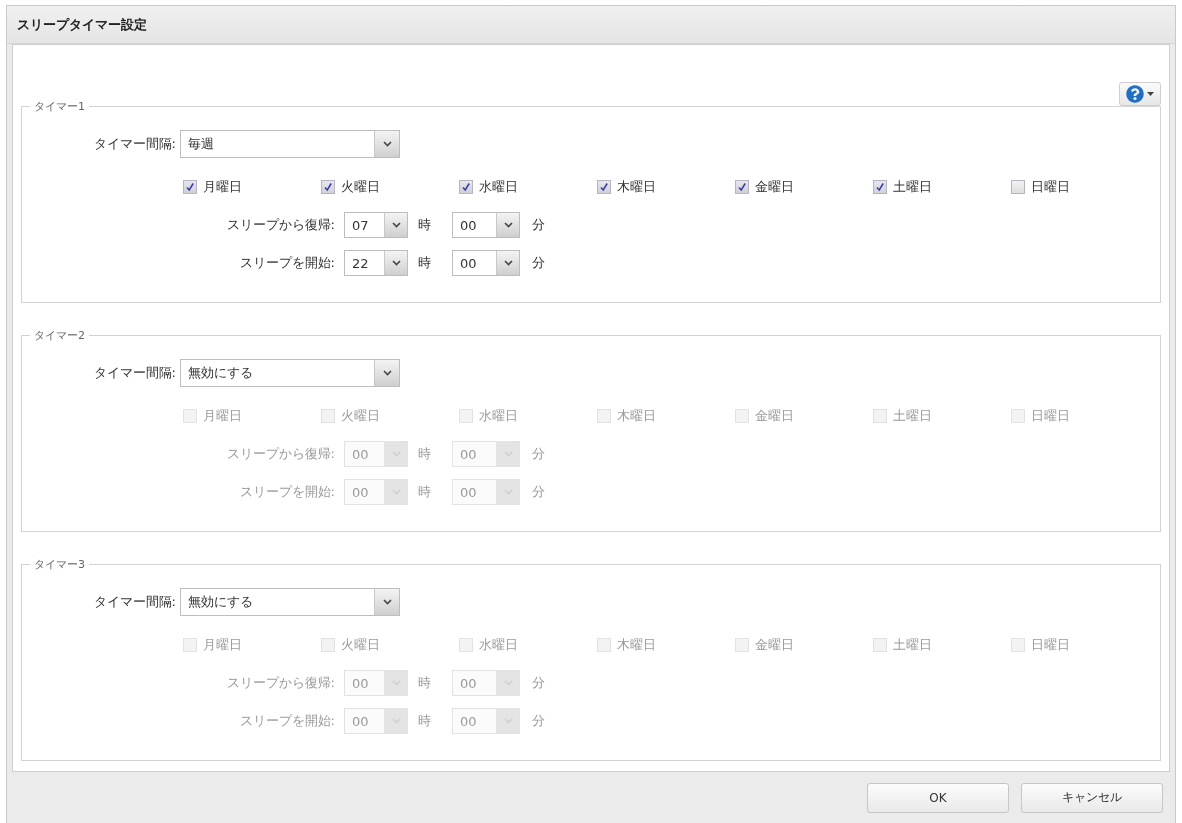 This screenshot has height=823, width=1182. I want to click on group-title: タイマー1, so click(59, 106).